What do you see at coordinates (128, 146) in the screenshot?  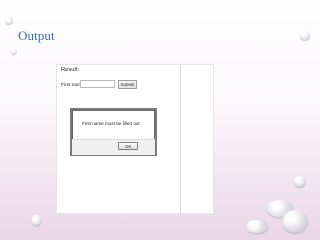 I see `ok-button: OK` at bounding box center [128, 146].